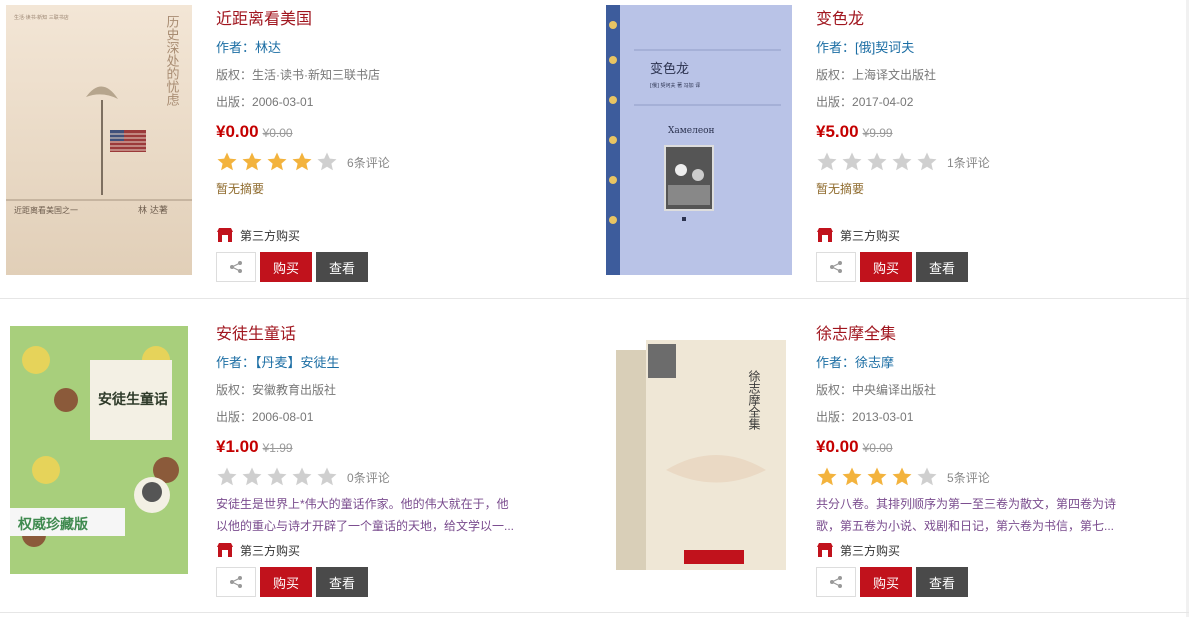 The image size is (1189, 617). What do you see at coordinates (976, 336) in the screenshot?
I see `book-title-link: 徐志摩全集` at bounding box center [976, 336].